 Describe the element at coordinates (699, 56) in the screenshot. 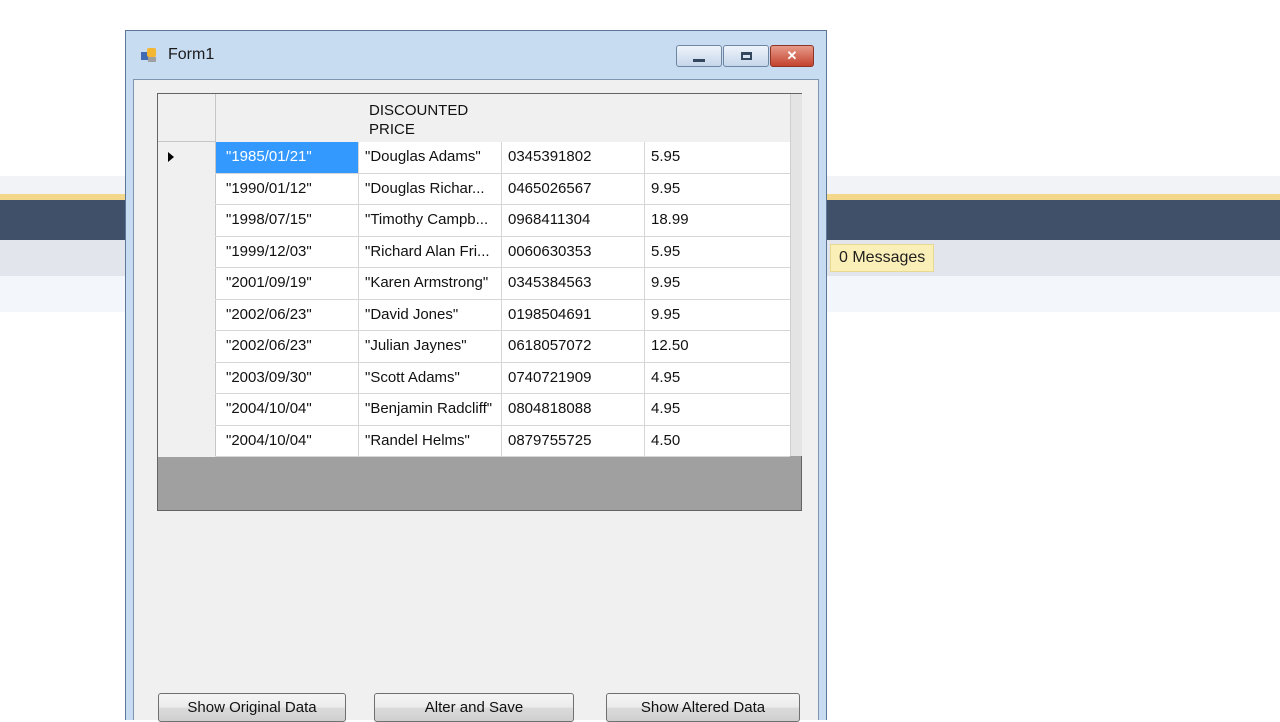

I see `minimize-button` at that location.